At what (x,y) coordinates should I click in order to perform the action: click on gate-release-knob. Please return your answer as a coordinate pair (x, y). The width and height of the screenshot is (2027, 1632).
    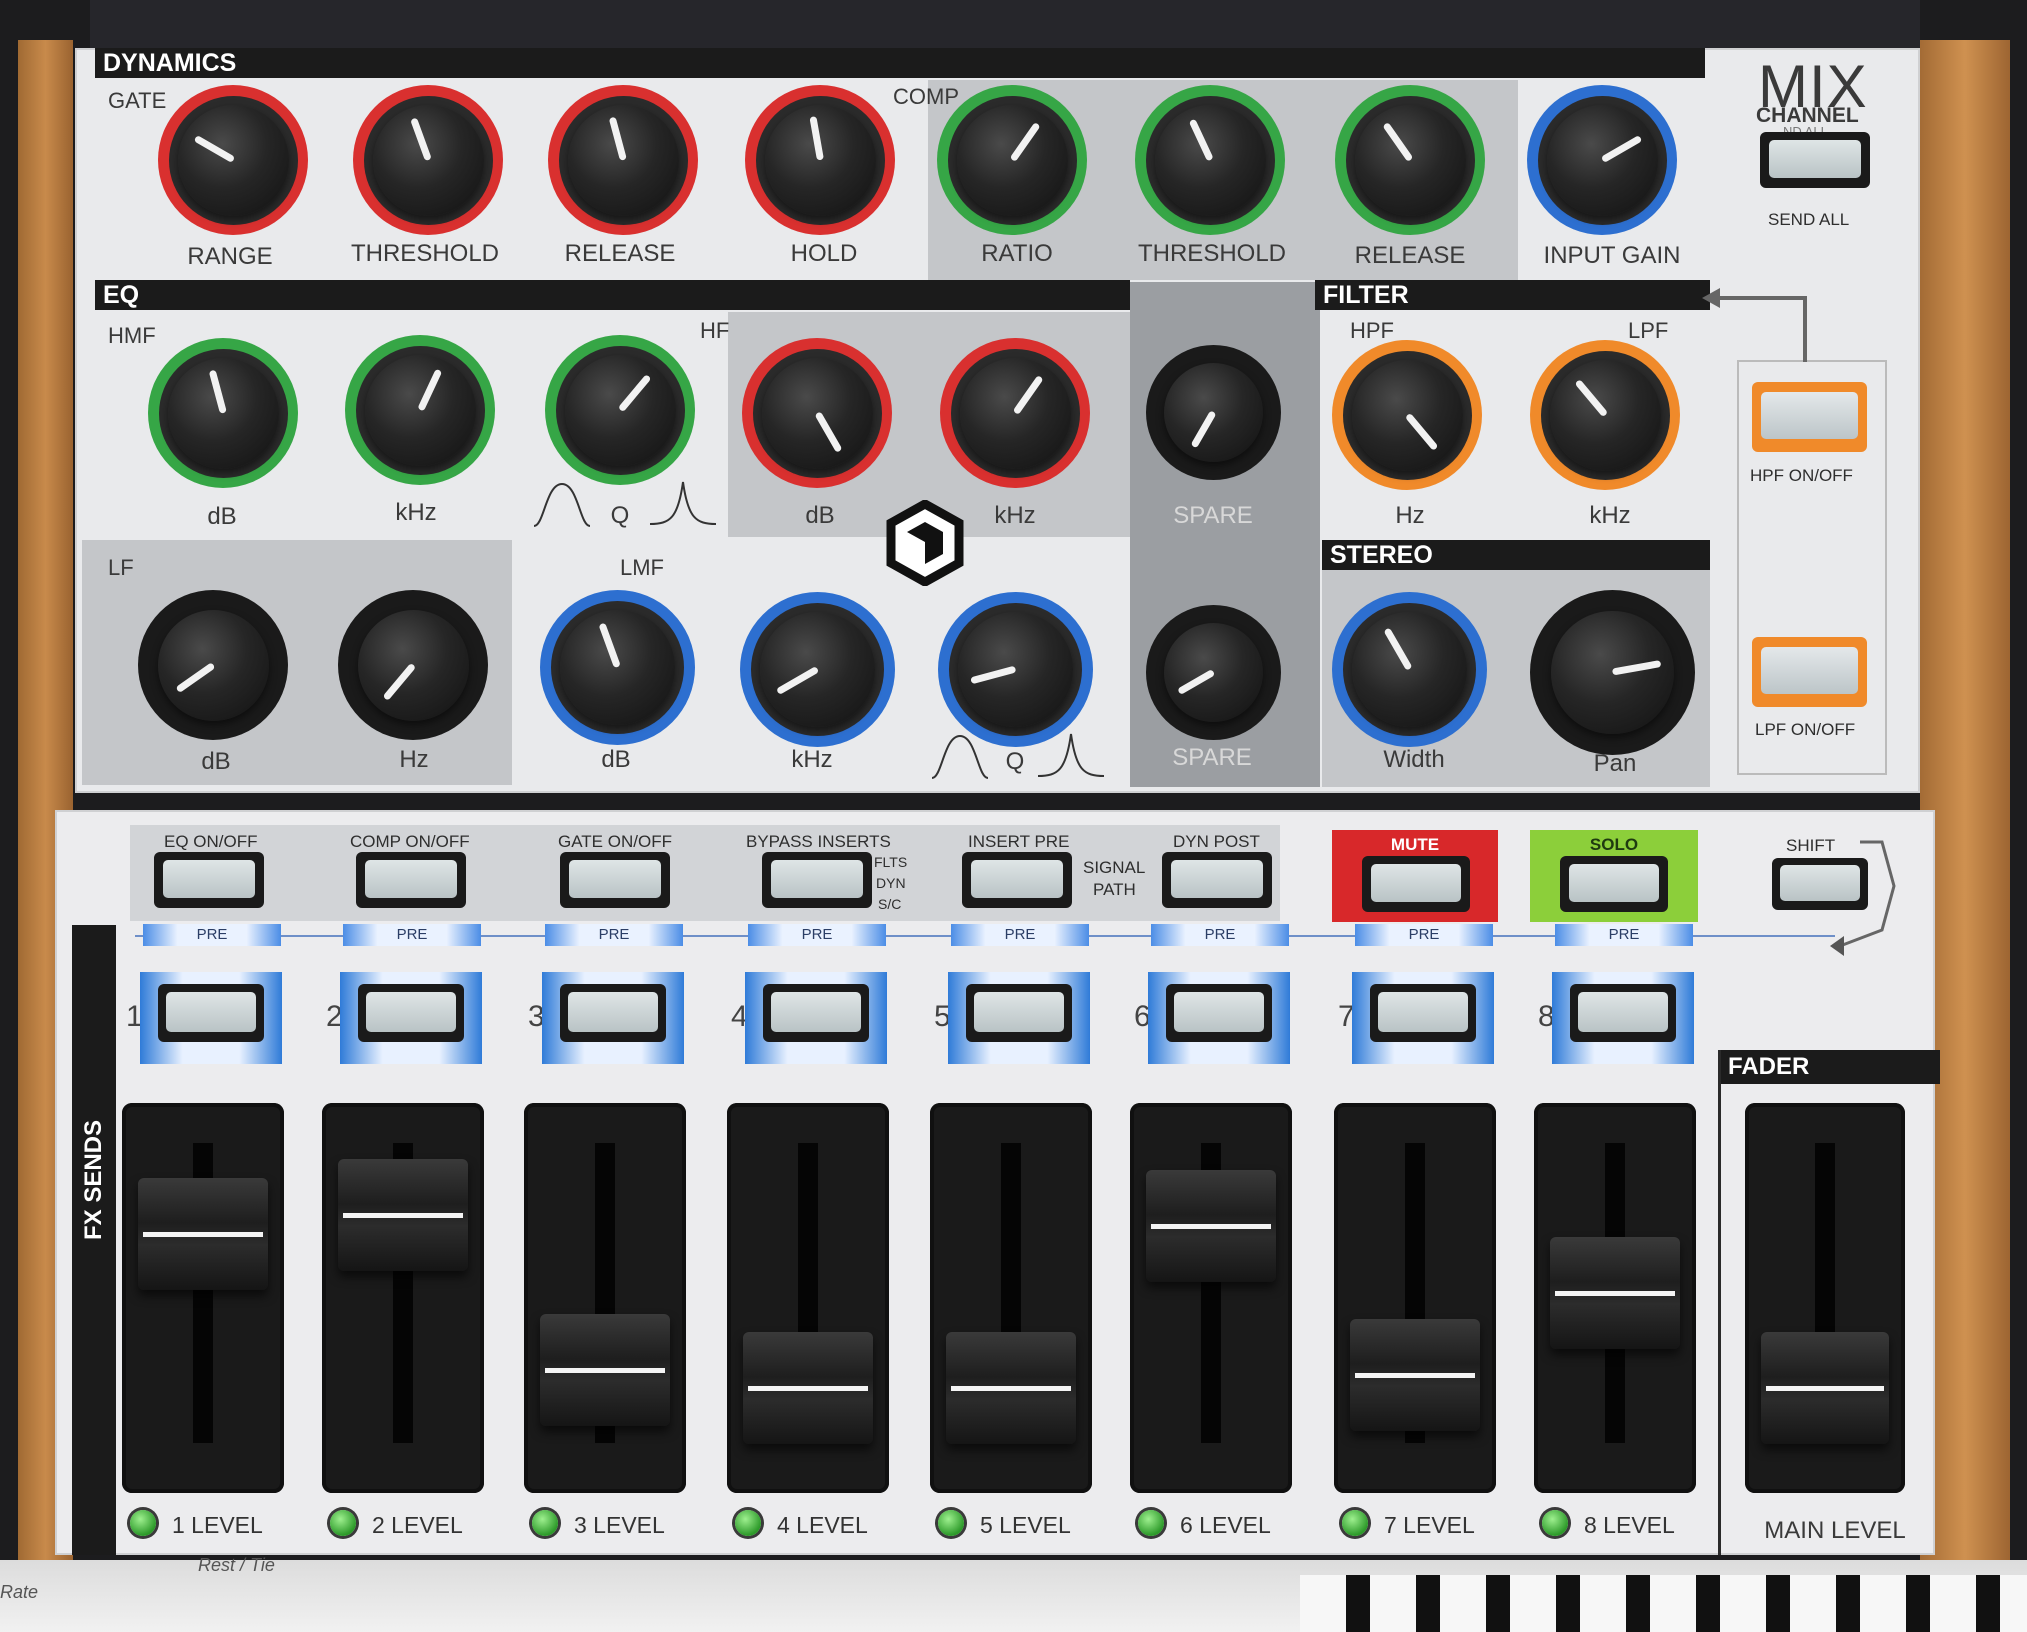
    Looking at the image, I should click on (623, 160).